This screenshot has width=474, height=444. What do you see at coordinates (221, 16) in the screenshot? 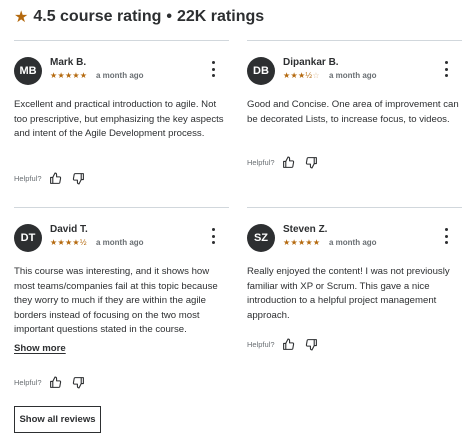
I see `ratings-count: 22K ratings` at bounding box center [221, 16].